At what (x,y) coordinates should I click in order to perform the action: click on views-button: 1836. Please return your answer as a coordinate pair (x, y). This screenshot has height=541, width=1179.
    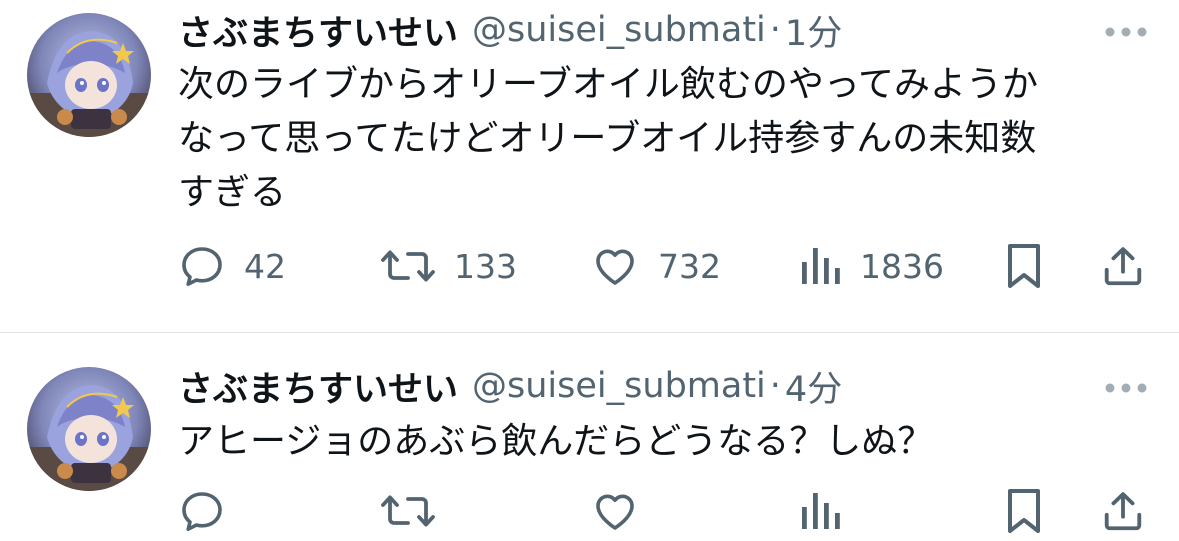
    Looking at the image, I should click on (871, 266).